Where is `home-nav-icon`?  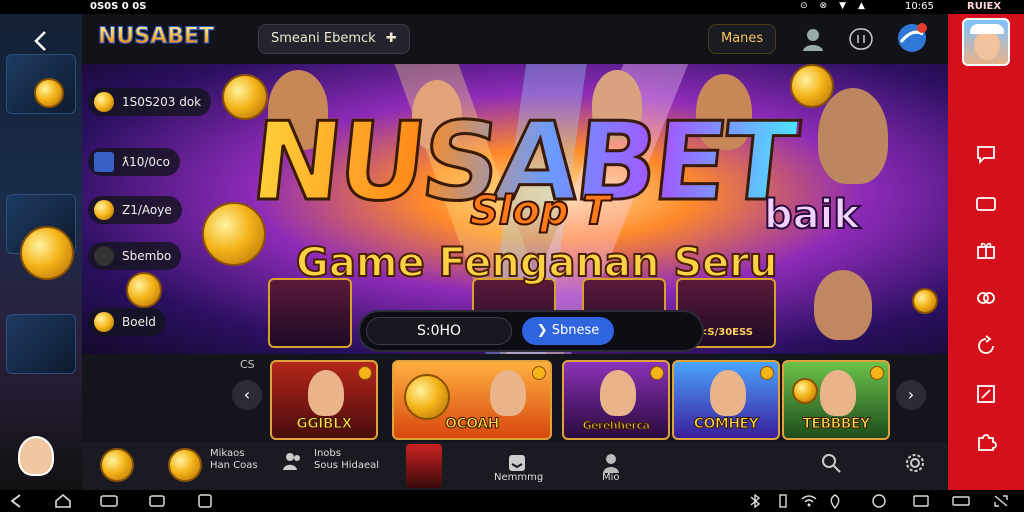 home-nav-icon is located at coordinates (63, 501).